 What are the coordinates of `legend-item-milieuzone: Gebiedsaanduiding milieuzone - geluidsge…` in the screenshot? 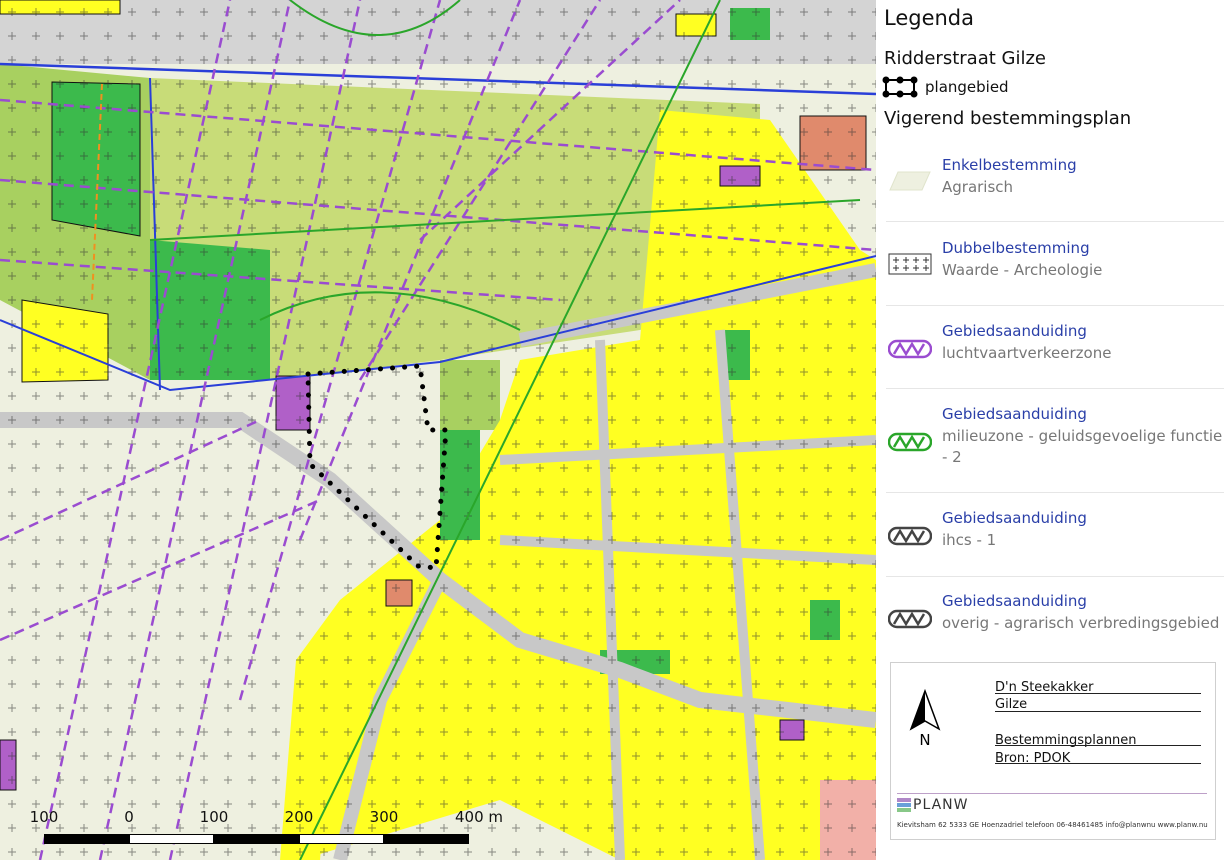 It's located at (1050, 444).